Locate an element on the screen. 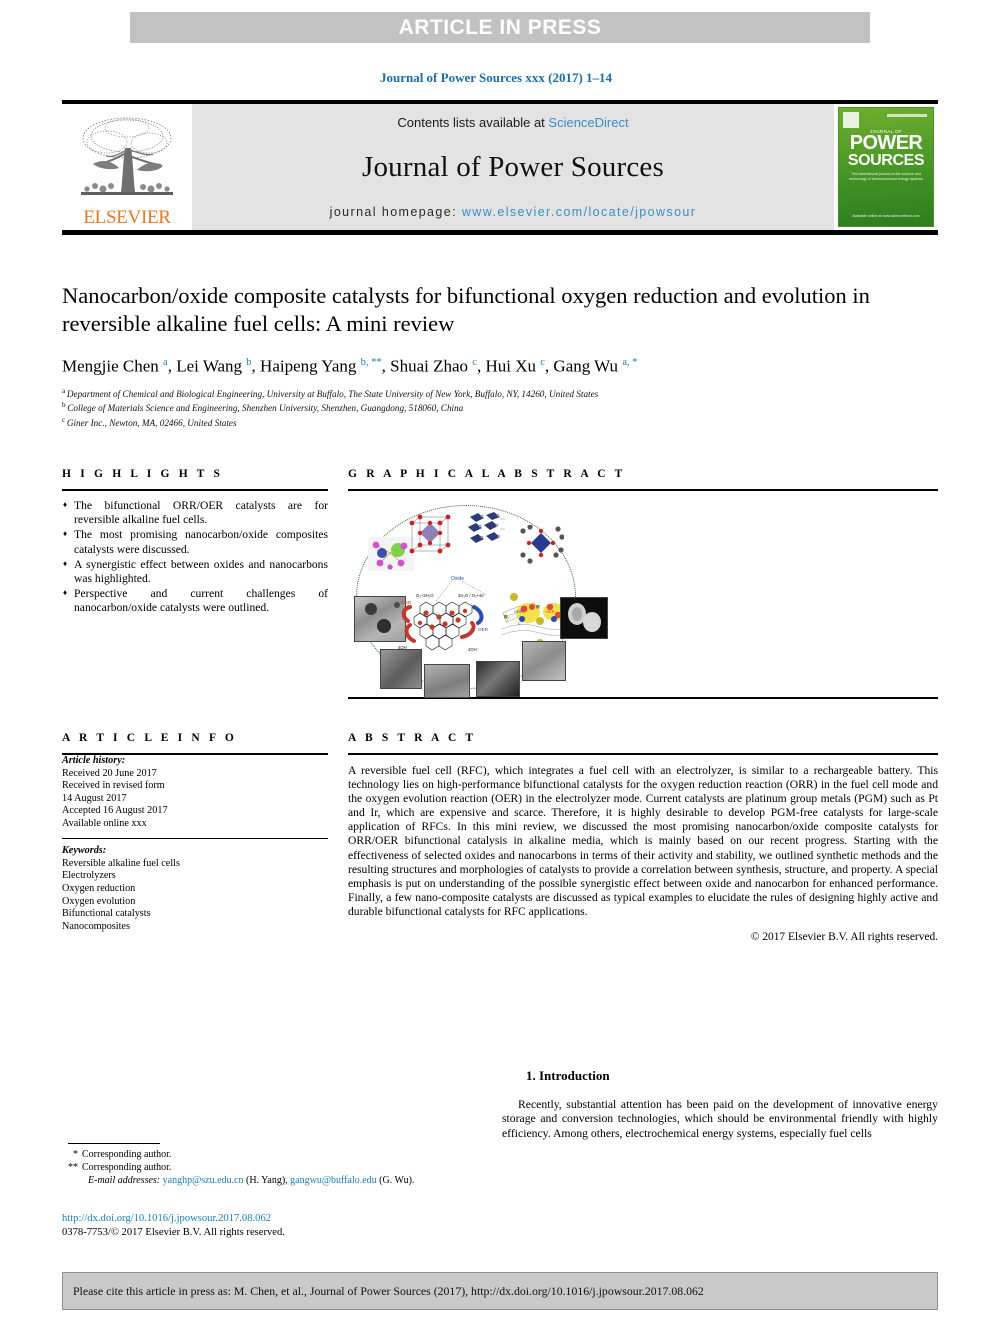  author-name: Shuai Zhao is located at coordinates (431, 366).